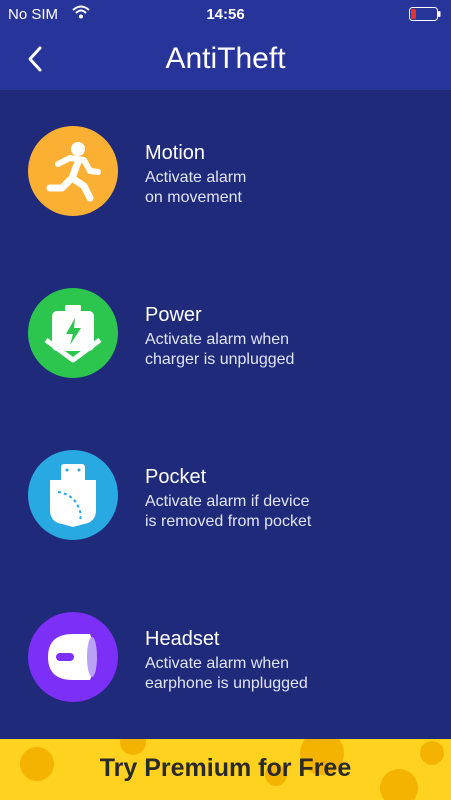 The image size is (451, 800). What do you see at coordinates (133, 747) in the screenshot?
I see `decor-circle` at bounding box center [133, 747].